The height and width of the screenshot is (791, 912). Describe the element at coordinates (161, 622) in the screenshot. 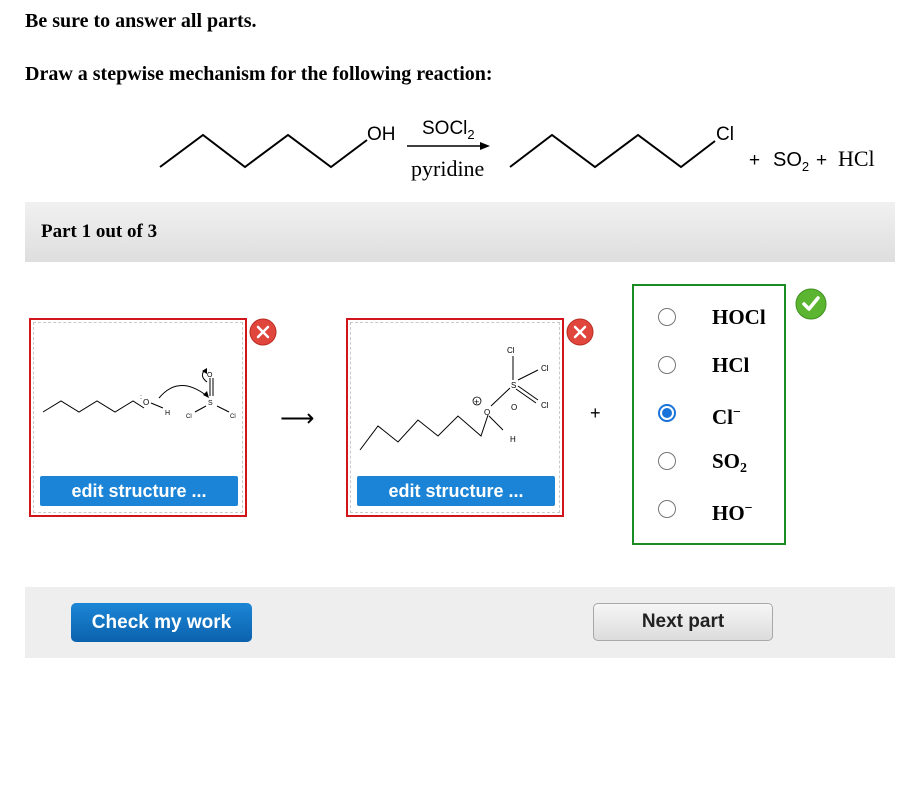

I see `check-my-work-button: Check my work` at that location.